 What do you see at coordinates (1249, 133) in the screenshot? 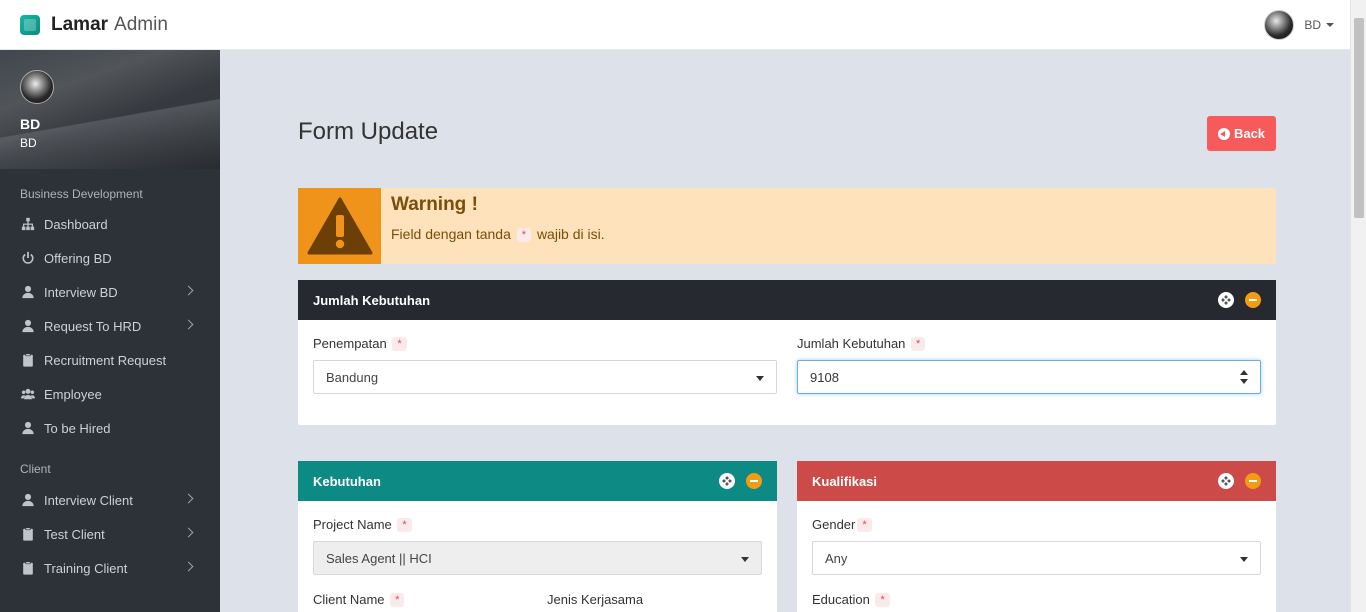
I see `back-button-label: Back` at bounding box center [1249, 133].